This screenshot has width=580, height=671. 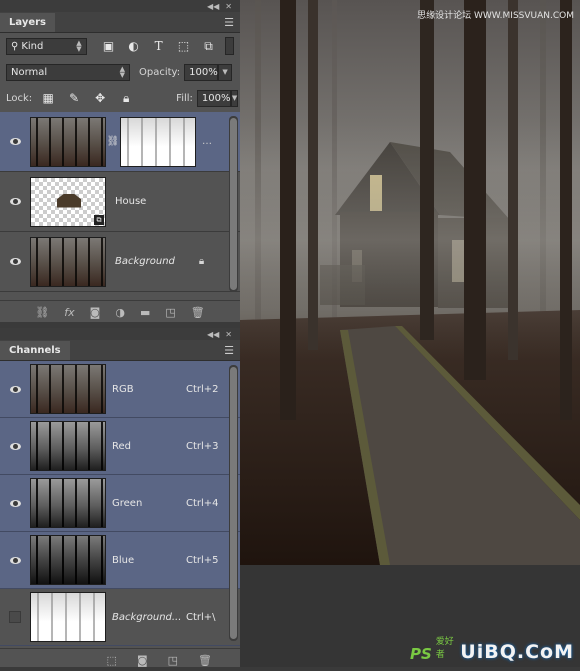 What do you see at coordinates (145, 261) in the screenshot?
I see `layer-name: Background` at bounding box center [145, 261].